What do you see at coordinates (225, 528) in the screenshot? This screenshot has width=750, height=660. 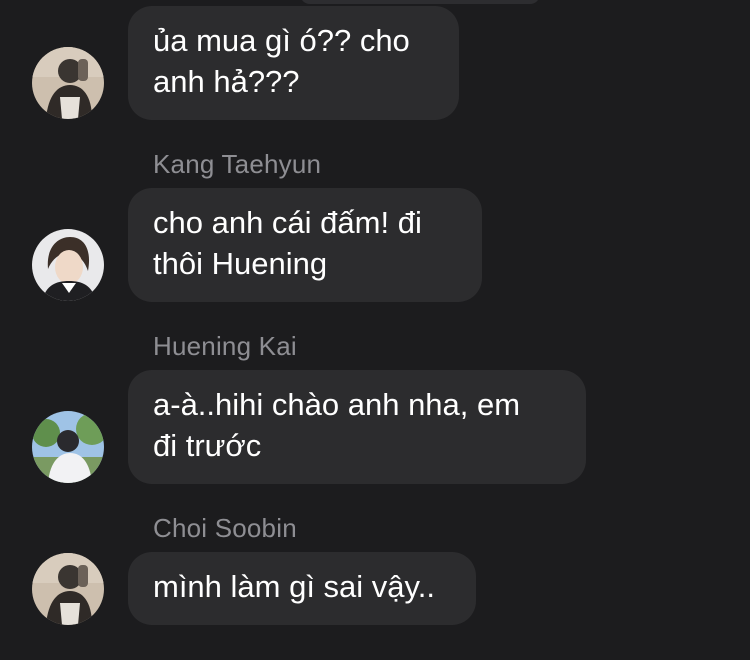 I see `sender-name: Choi Soobin` at bounding box center [225, 528].